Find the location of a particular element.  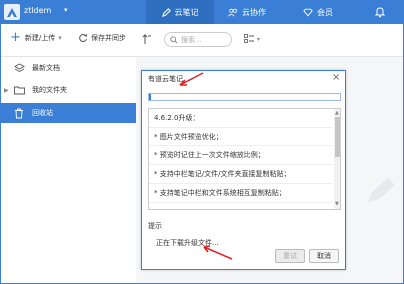

cancel-button: 取消 is located at coordinates (324, 256).